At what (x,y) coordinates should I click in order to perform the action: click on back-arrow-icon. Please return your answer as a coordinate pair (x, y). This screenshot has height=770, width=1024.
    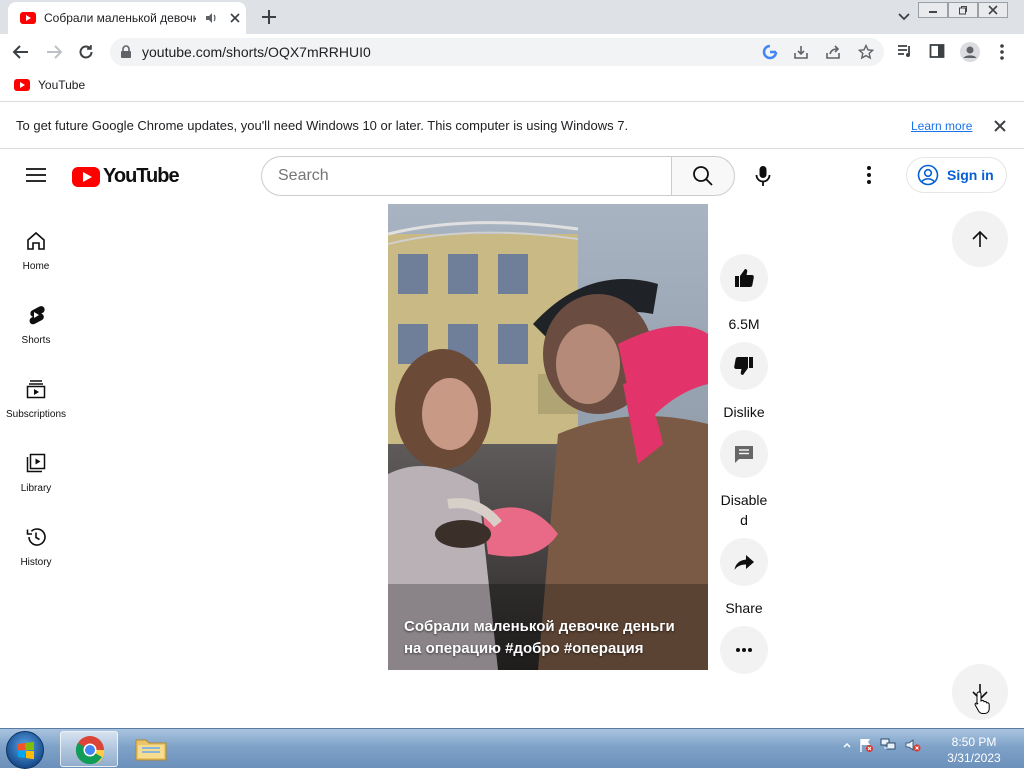
    Looking at the image, I should click on (21, 52).